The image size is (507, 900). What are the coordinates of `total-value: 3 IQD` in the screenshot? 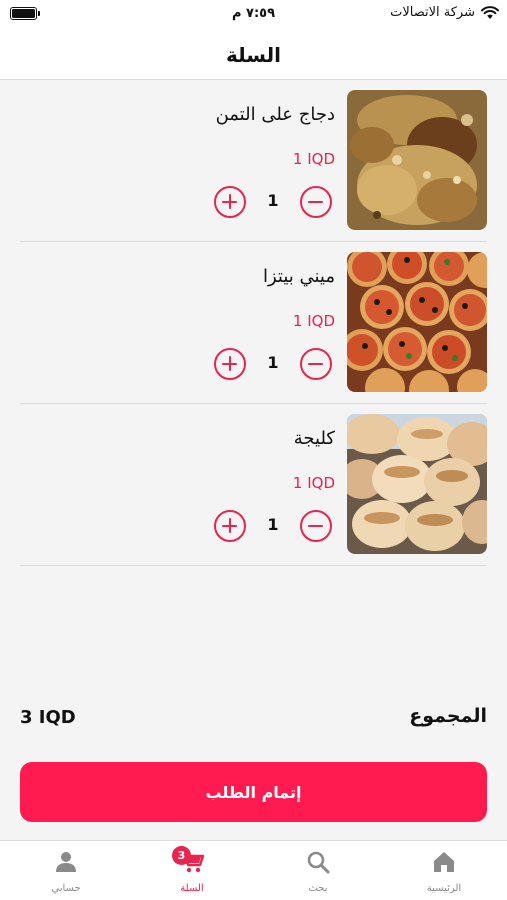 It's located at (48, 717).